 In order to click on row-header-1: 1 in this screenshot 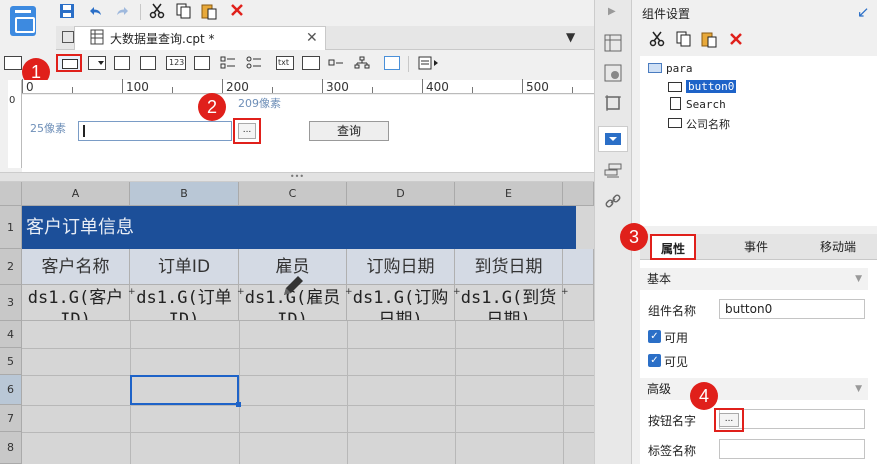, I will do `click(11, 227)`.